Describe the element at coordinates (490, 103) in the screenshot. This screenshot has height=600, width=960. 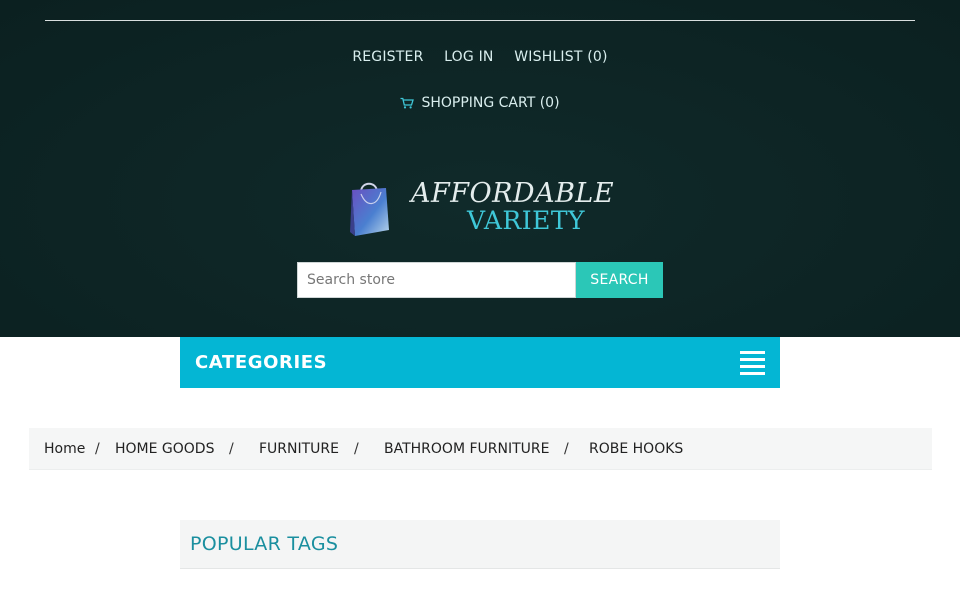
I see `shopping-cart-label: SHOPPING CART (0)` at that location.